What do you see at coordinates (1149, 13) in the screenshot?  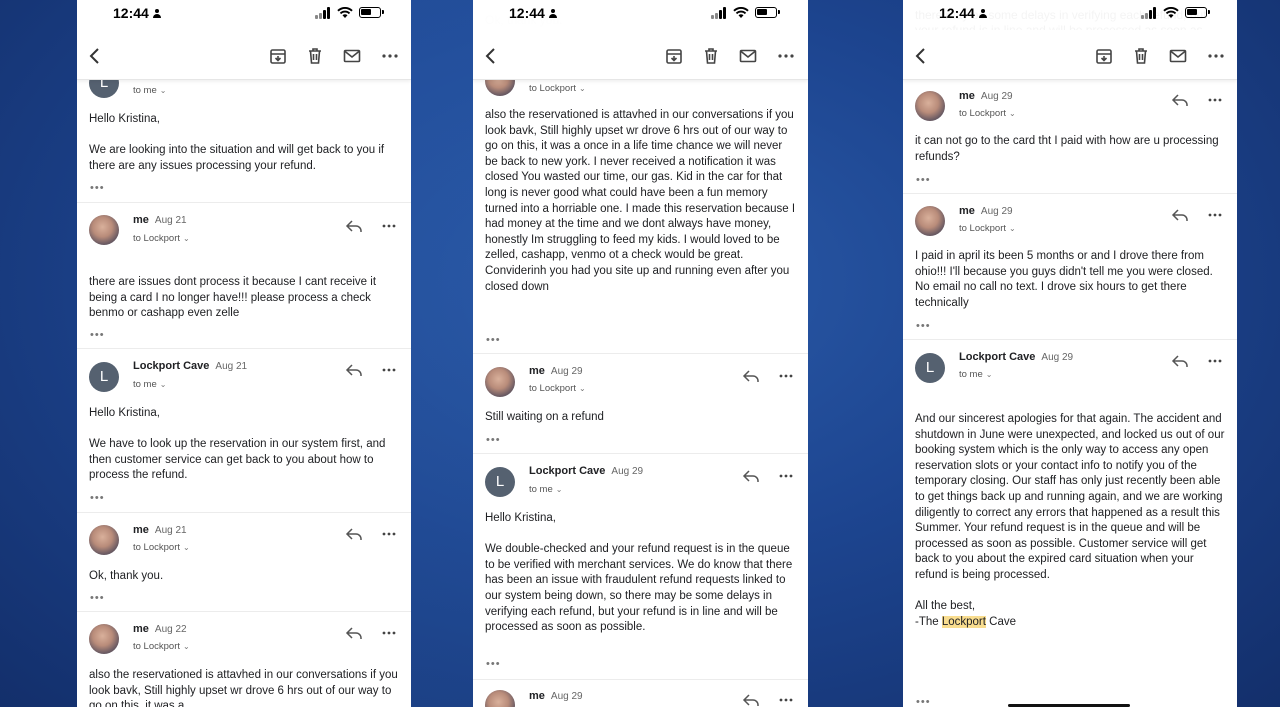 I see `signal-icon` at bounding box center [1149, 13].